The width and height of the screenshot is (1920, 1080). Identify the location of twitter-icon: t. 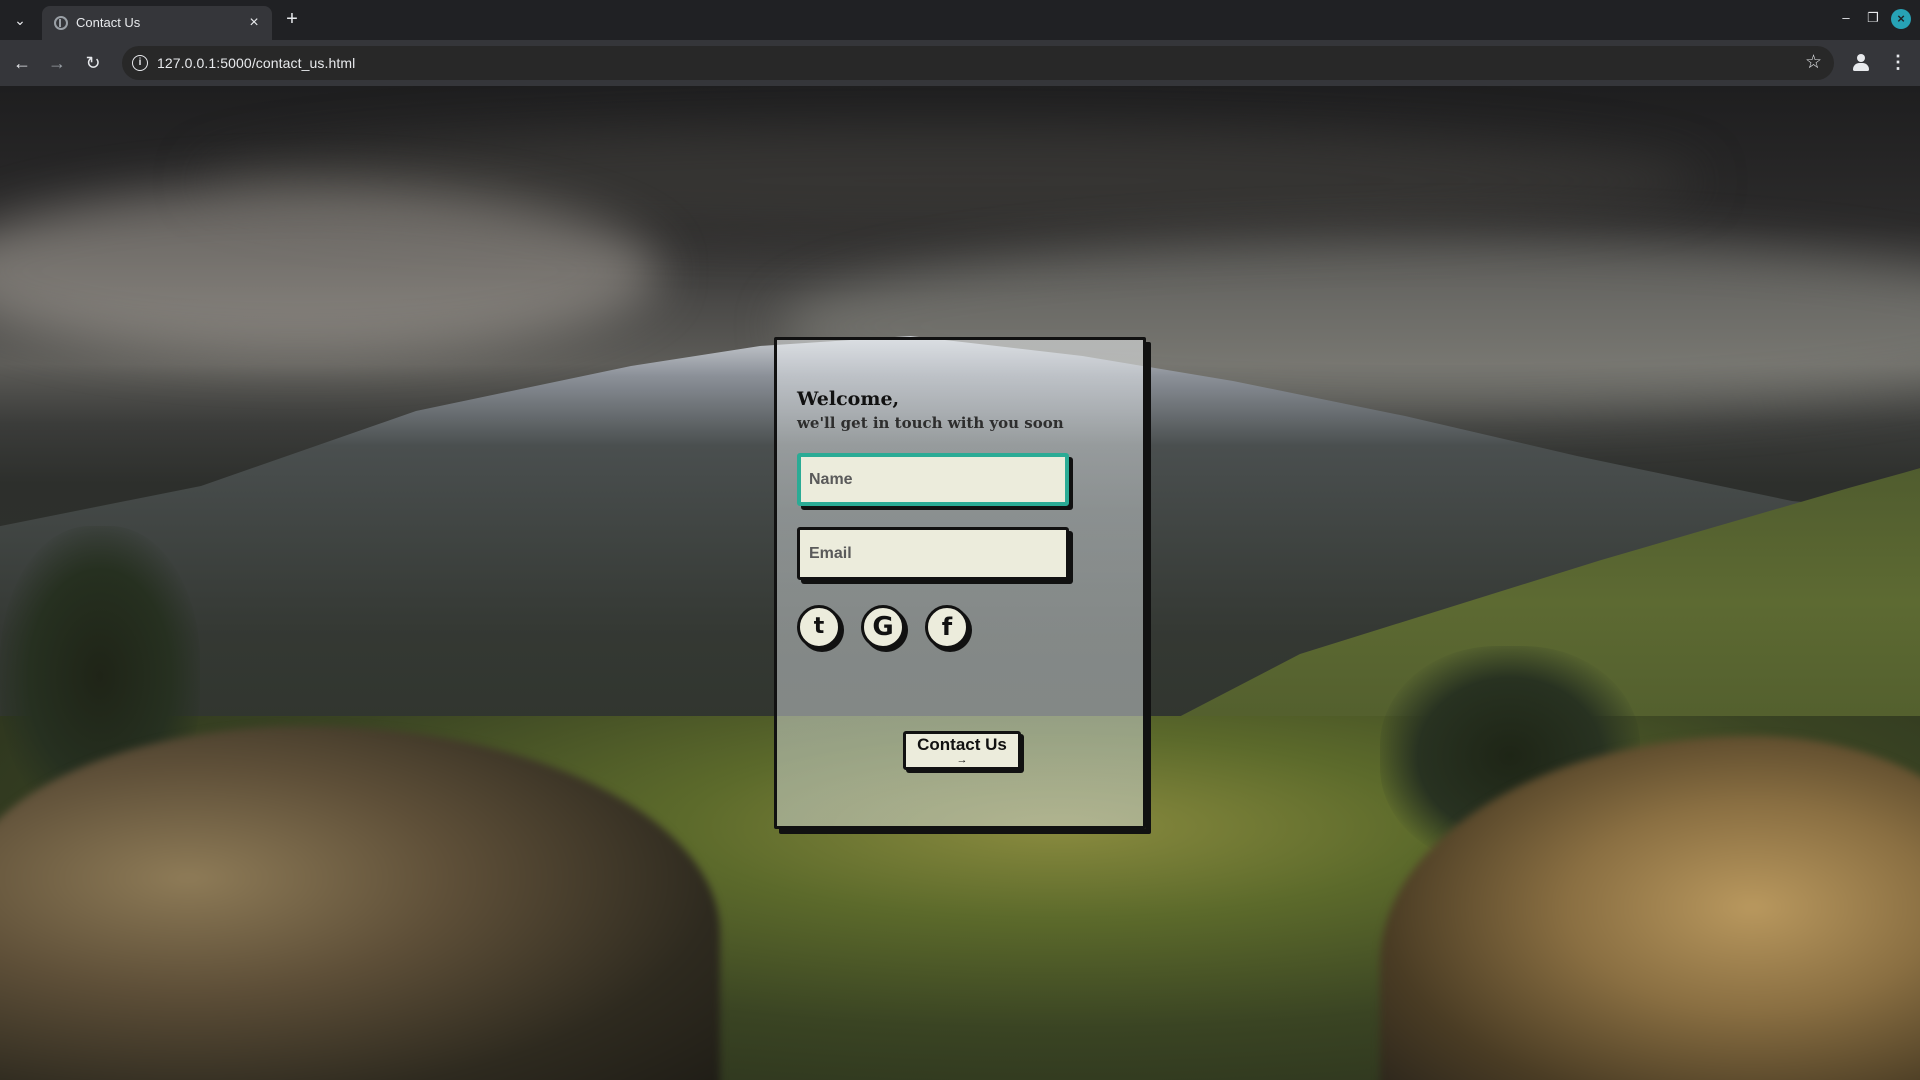
(819, 627).